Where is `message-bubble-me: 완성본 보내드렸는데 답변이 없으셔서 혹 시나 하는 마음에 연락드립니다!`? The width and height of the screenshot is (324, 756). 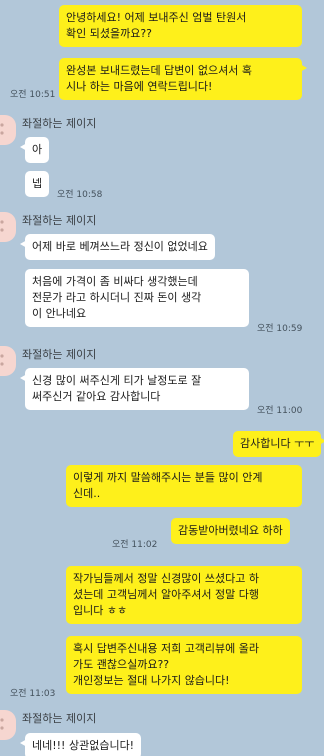
message-bubble-me: 완성본 보내드렸는데 답변이 없으셔서 혹 시나 하는 마음에 연락드립니다! is located at coordinates (183, 79).